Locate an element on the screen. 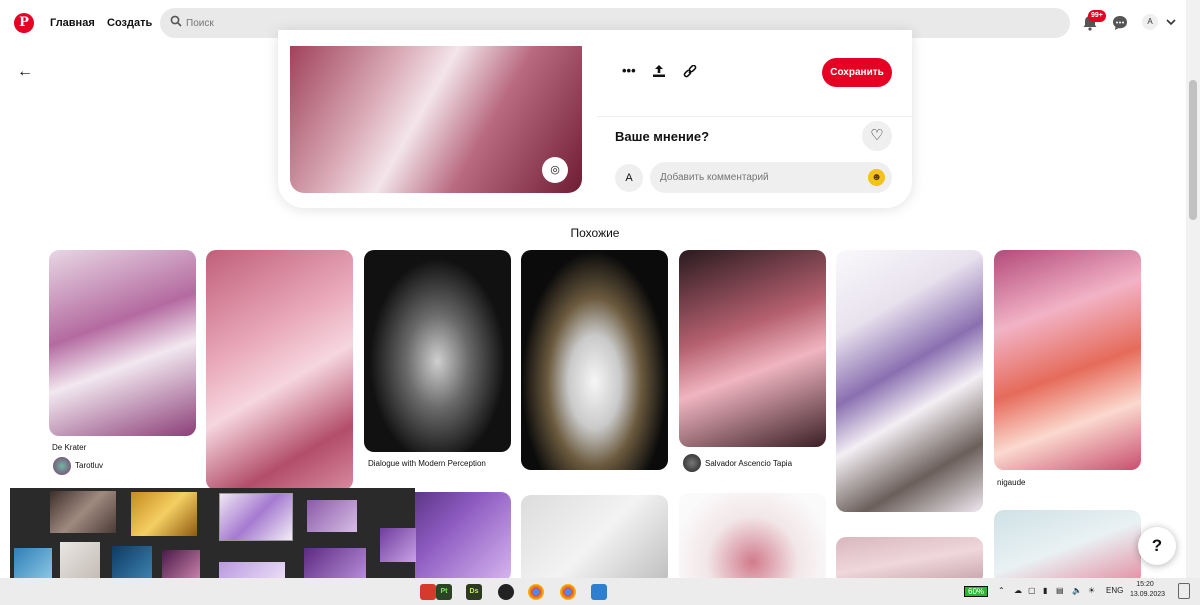  taskbar-app-icon: Ds is located at coordinates (474, 592).